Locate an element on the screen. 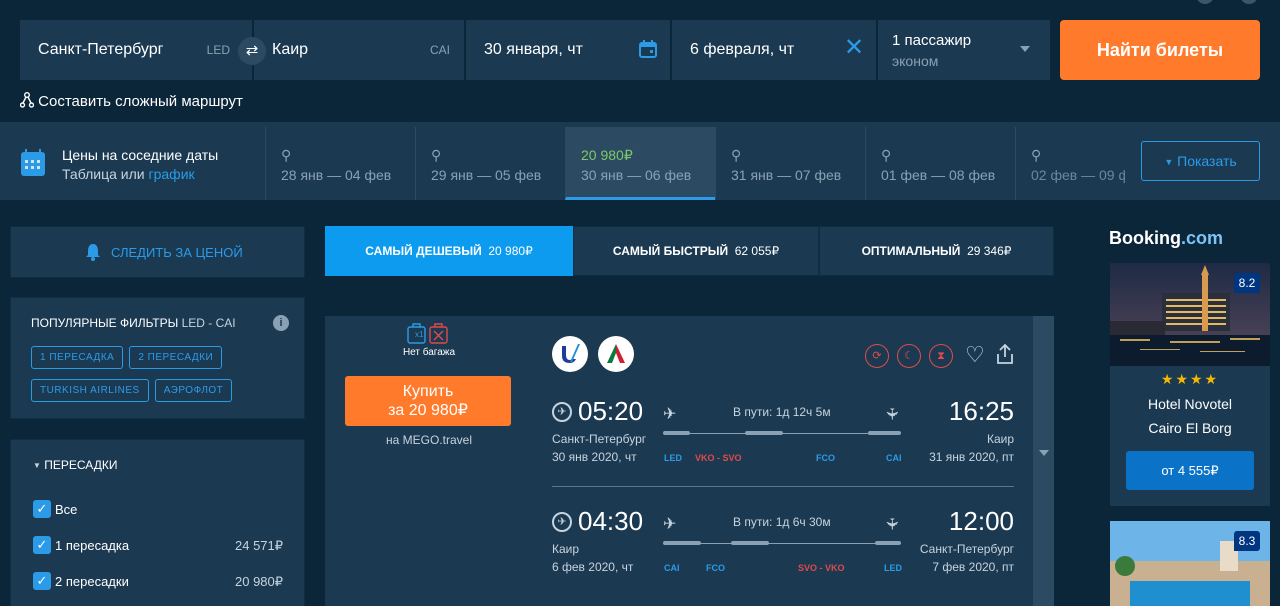  tab-cheapest-price: 20 980₽ is located at coordinates (510, 251).